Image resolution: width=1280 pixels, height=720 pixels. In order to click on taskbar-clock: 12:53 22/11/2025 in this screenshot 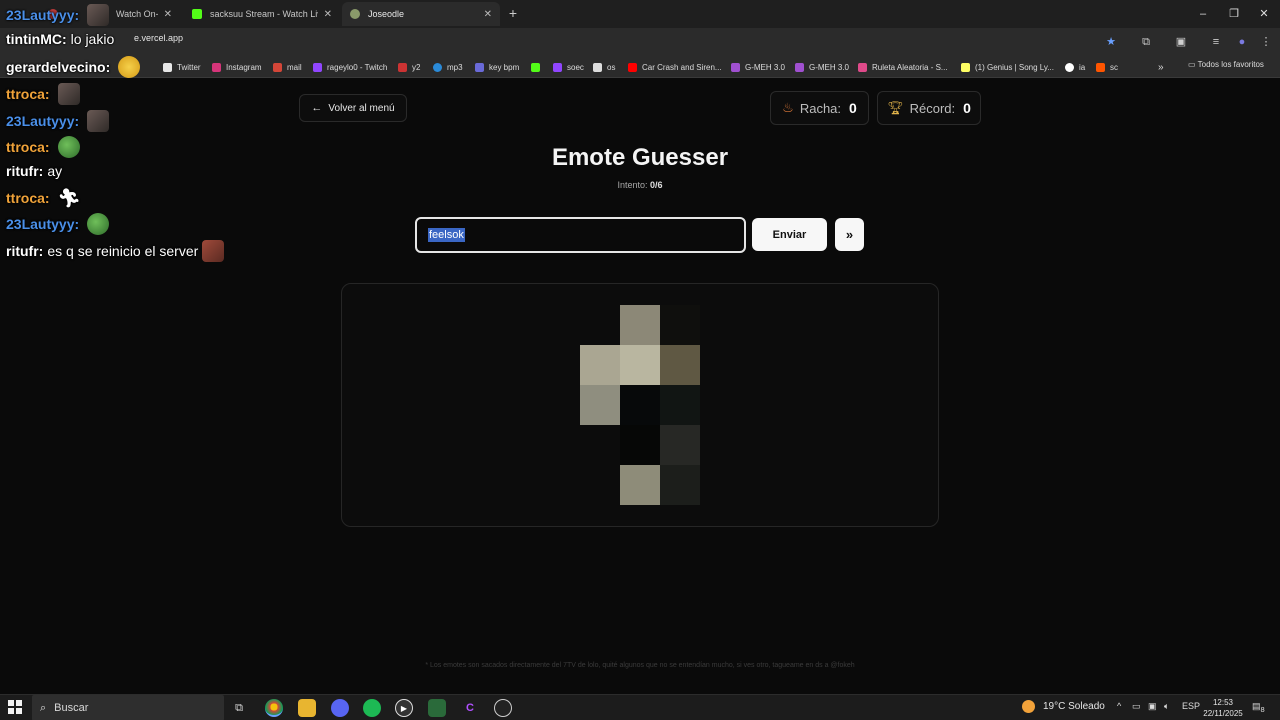, I will do `click(1223, 708)`.